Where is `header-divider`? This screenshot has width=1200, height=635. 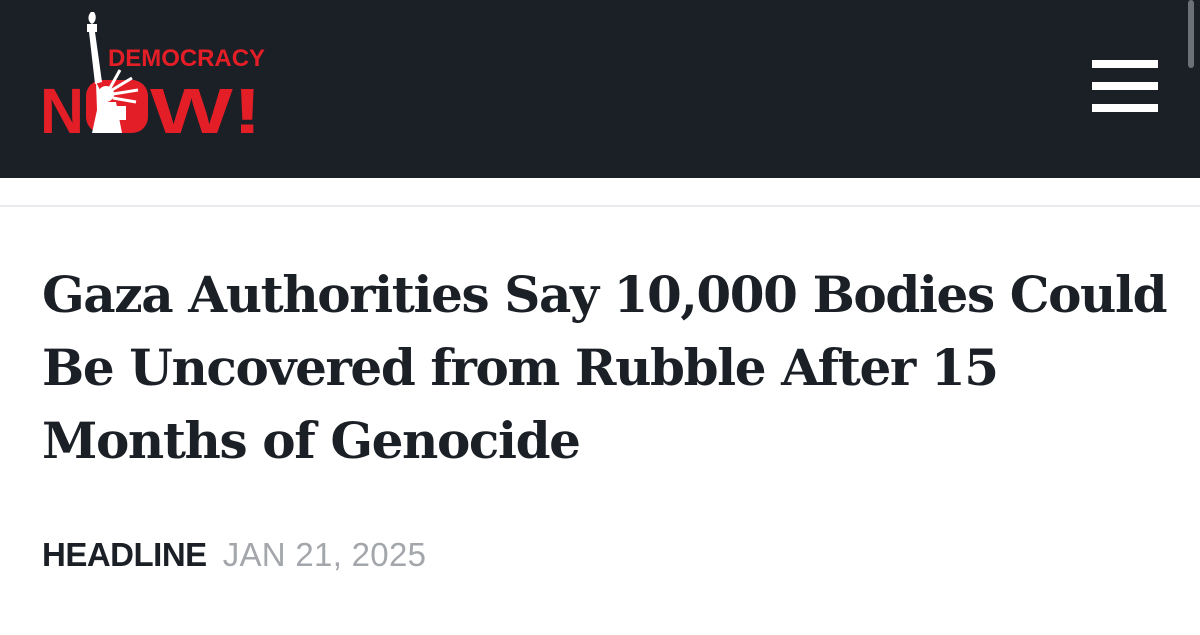 header-divider is located at coordinates (600, 206).